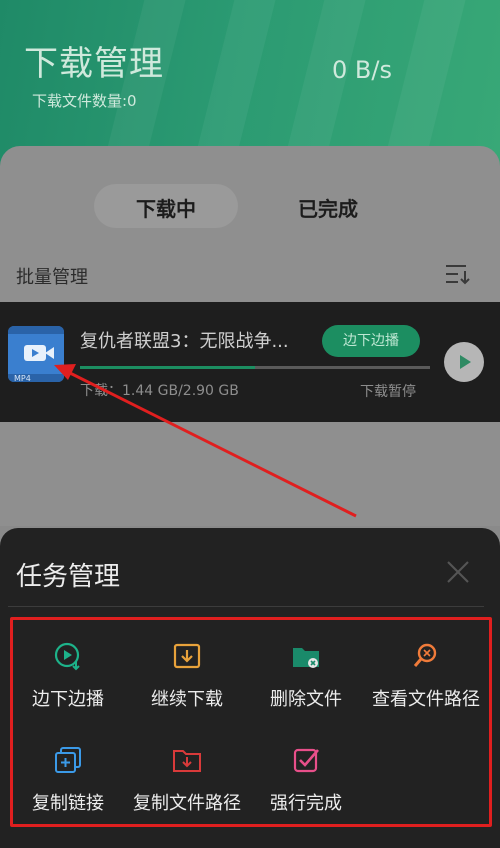 This screenshot has width=500, height=848. I want to click on close-icon, so click(458, 572).